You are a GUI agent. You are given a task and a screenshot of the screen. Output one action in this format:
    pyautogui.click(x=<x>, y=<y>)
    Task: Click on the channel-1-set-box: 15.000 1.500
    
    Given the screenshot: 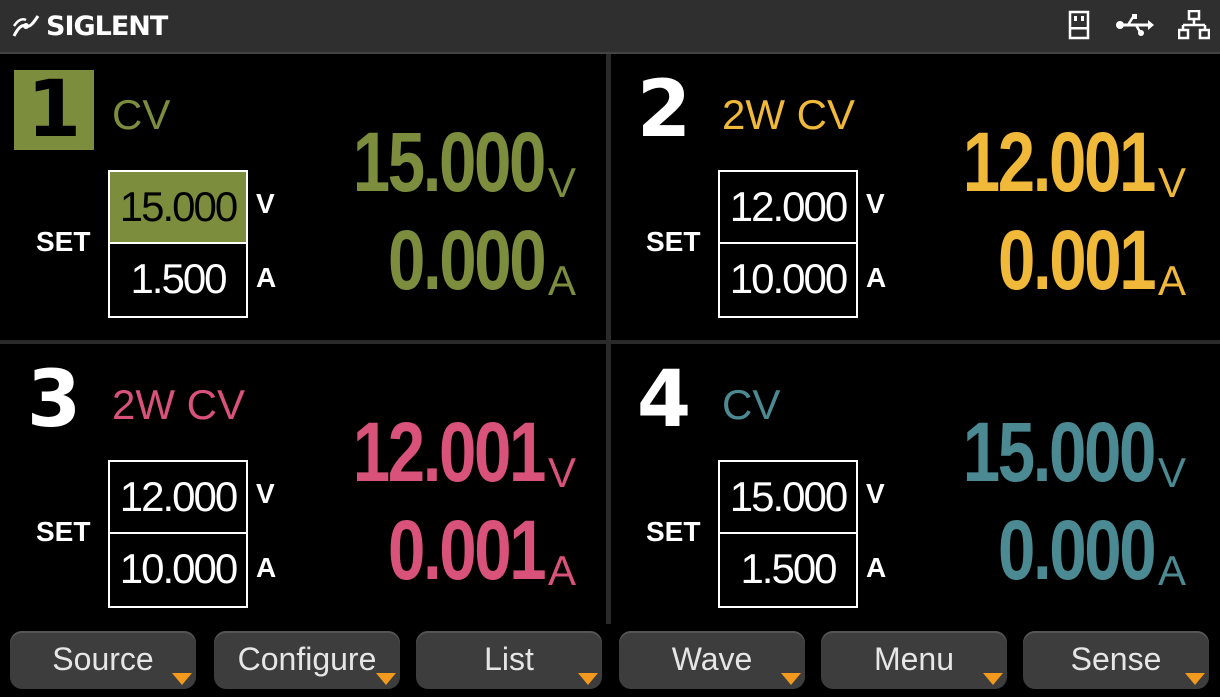 What is the action you would take?
    pyautogui.click(x=178, y=244)
    